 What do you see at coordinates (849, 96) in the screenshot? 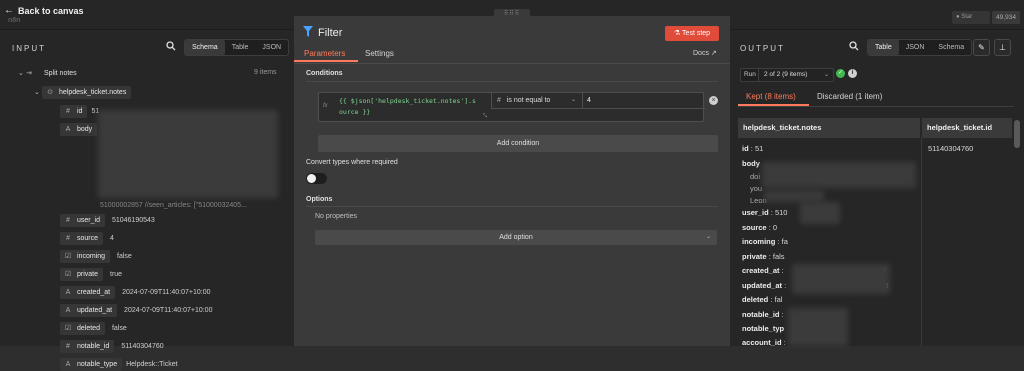
I see `tab-discarded: Discarded (1 item)` at bounding box center [849, 96].